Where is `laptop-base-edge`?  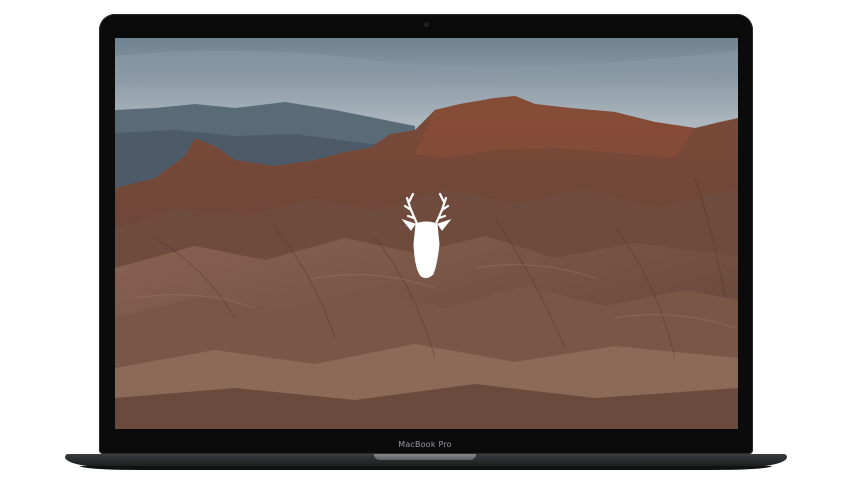
laptop-base-edge is located at coordinates (426, 468).